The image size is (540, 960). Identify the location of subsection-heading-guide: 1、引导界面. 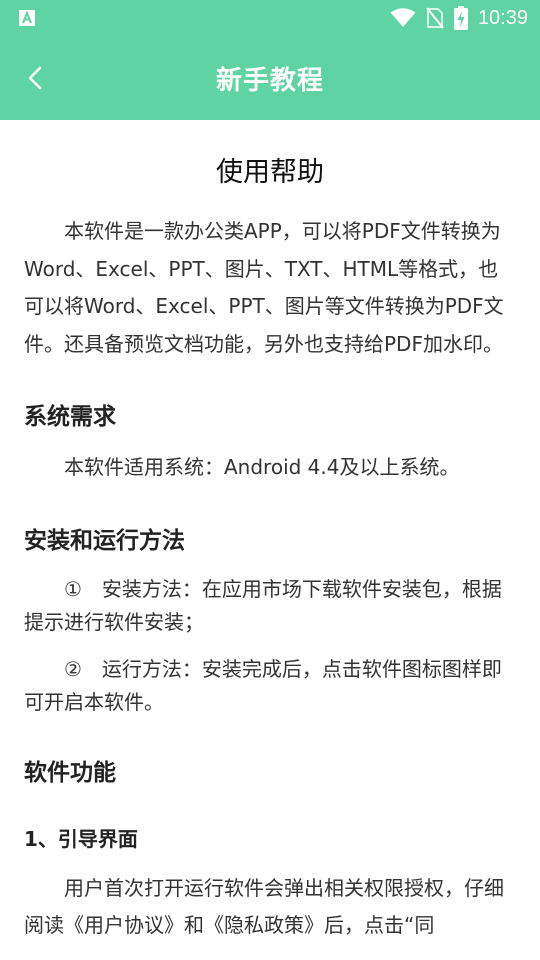
(81, 838).